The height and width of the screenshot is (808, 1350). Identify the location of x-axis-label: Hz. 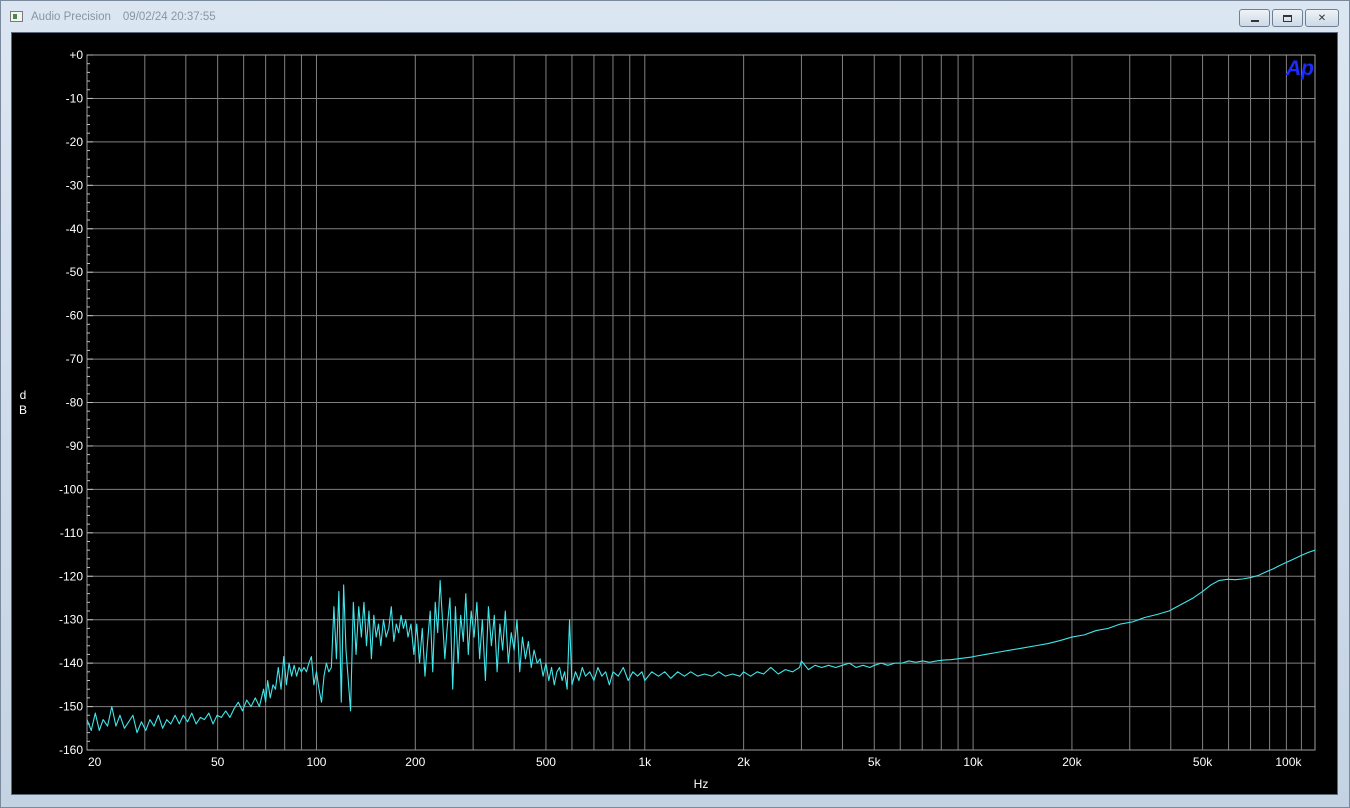
(701, 784).